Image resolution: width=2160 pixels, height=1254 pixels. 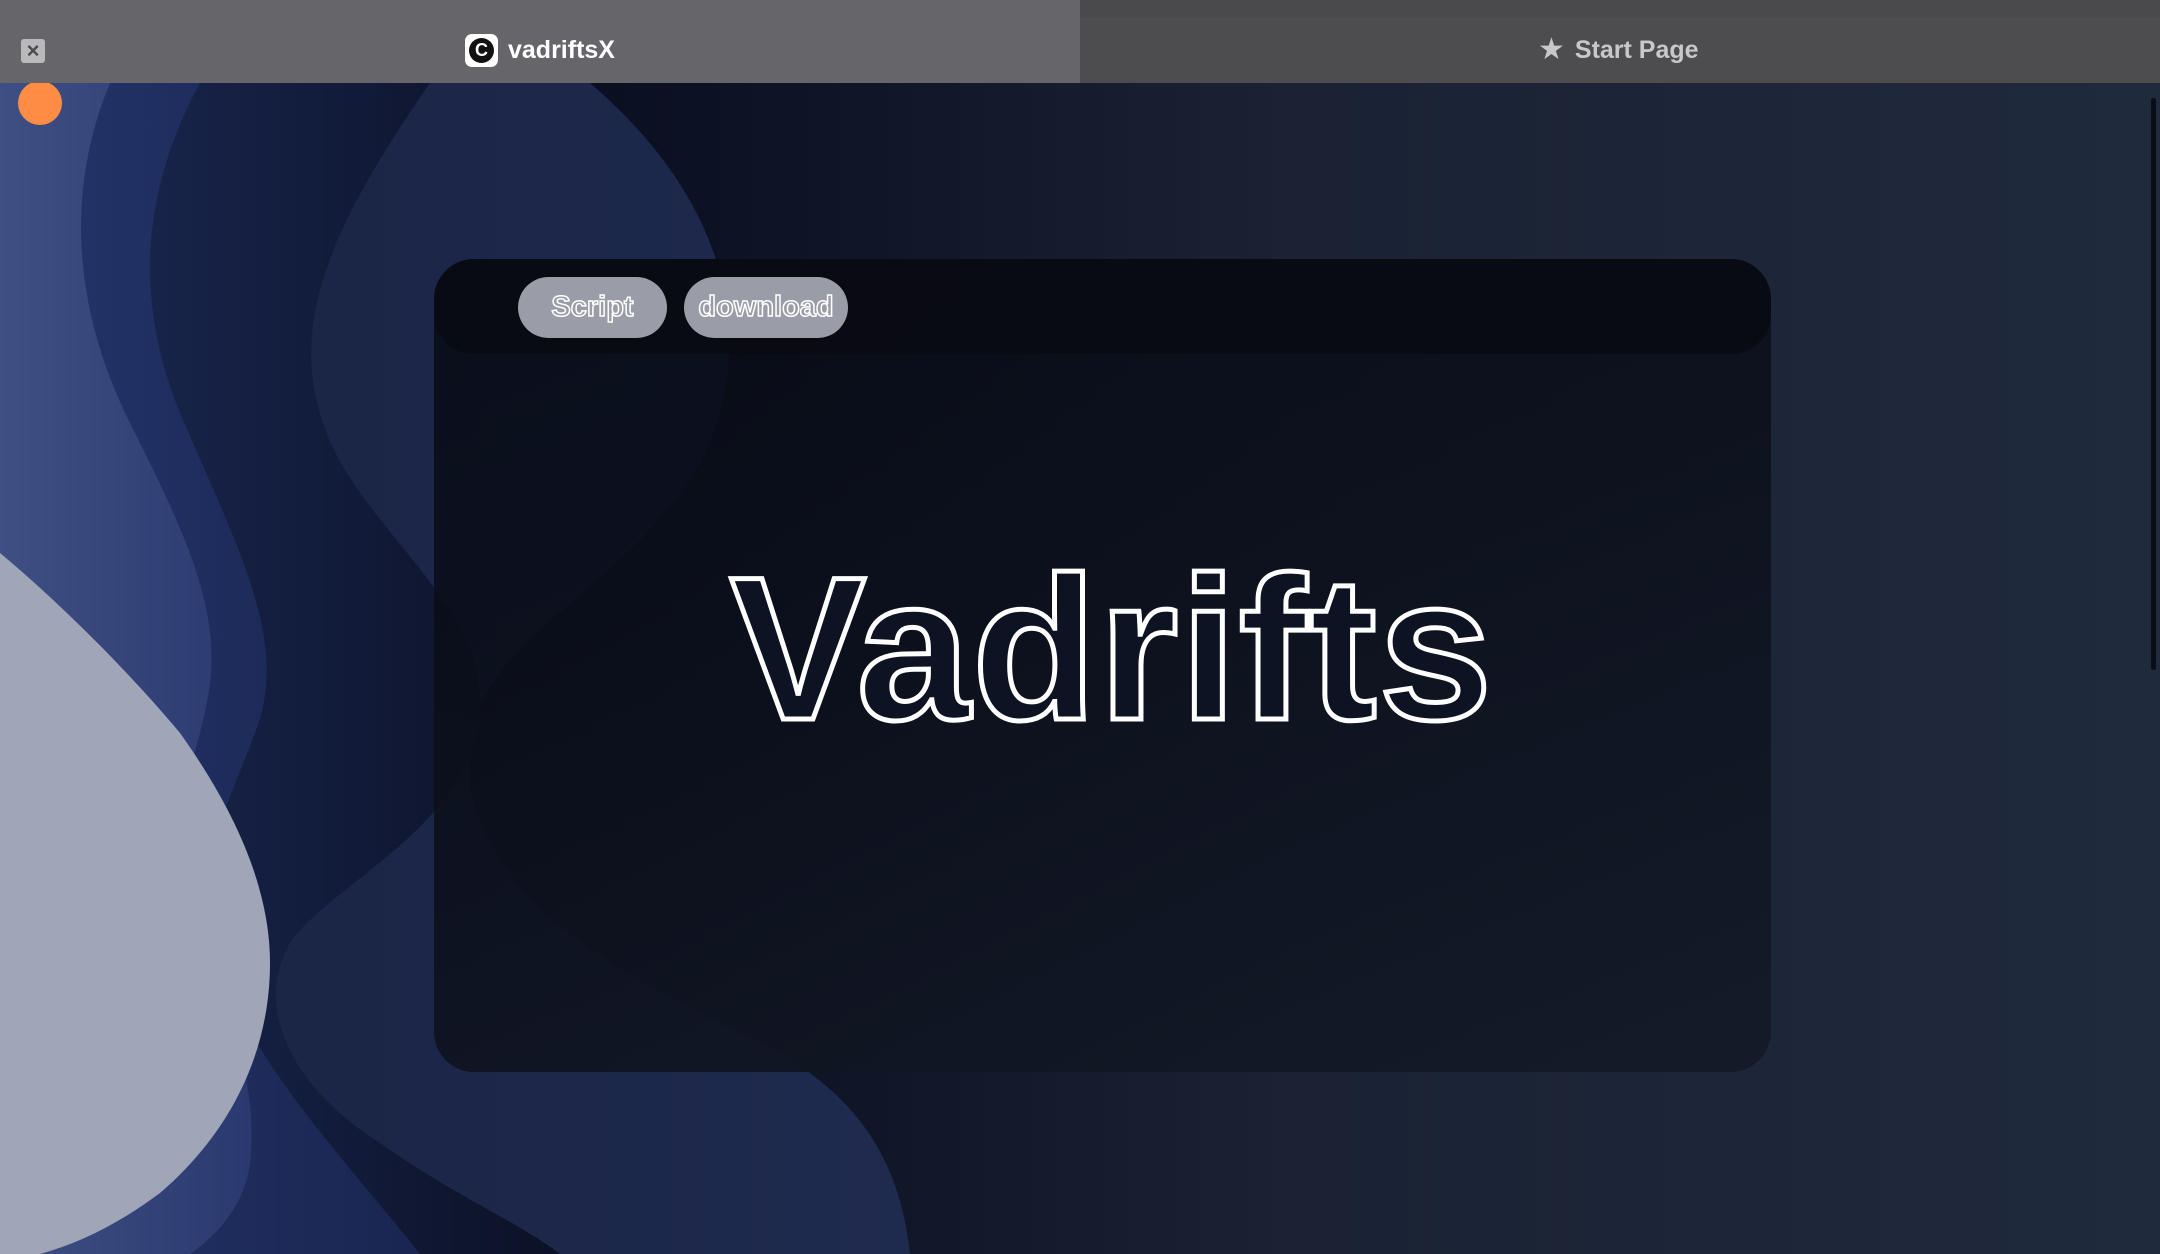 What do you see at coordinates (1111, 648) in the screenshot?
I see `hero-title: Vadrifts` at bounding box center [1111, 648].